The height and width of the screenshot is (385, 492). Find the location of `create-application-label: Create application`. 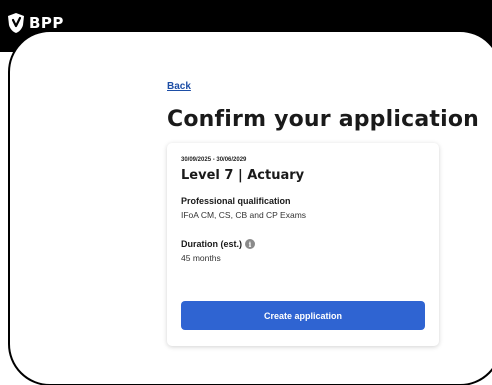

create-application-label: Create application is located at coordinates (303, 315).